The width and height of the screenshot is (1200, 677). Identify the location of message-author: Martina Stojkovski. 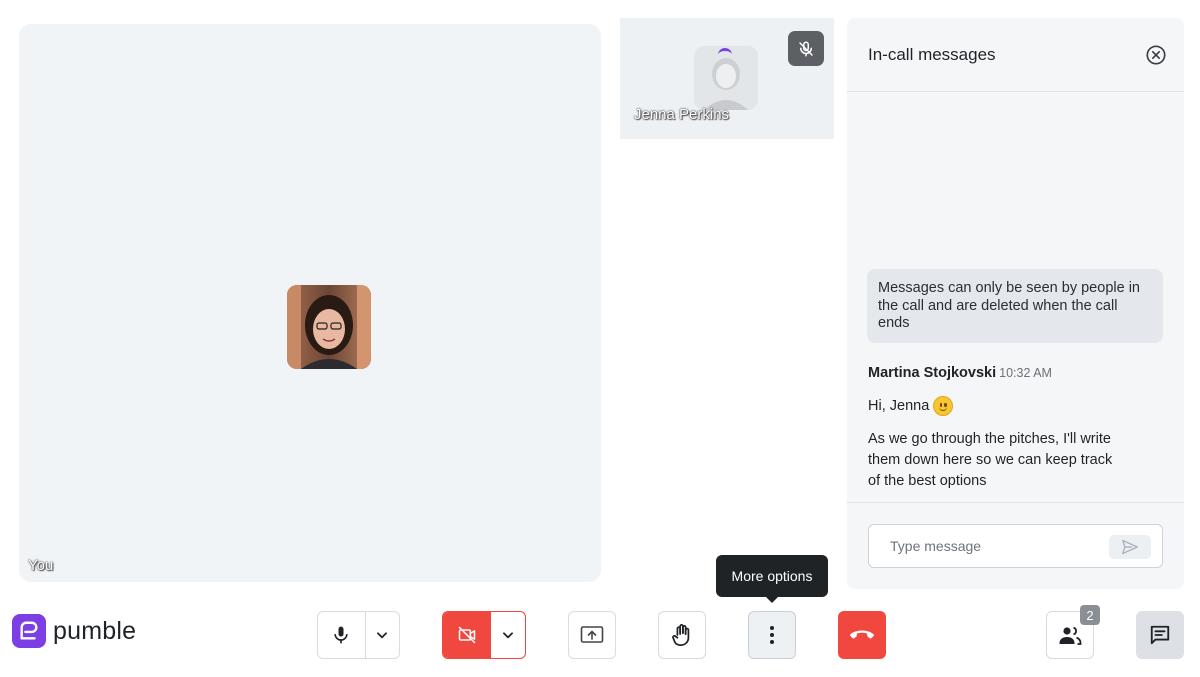
(932, 373).